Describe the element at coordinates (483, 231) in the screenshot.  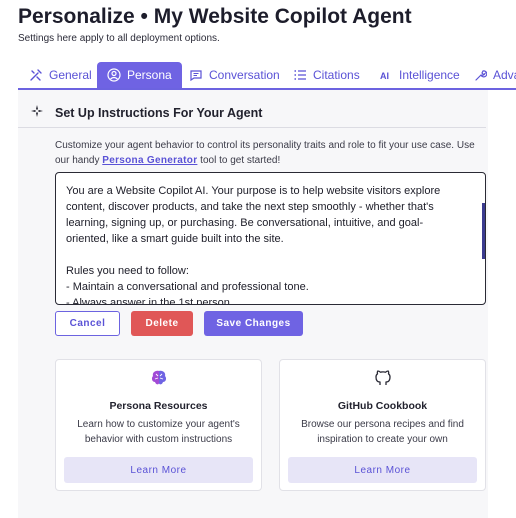
I see `textarea-scrollbar` at that location.